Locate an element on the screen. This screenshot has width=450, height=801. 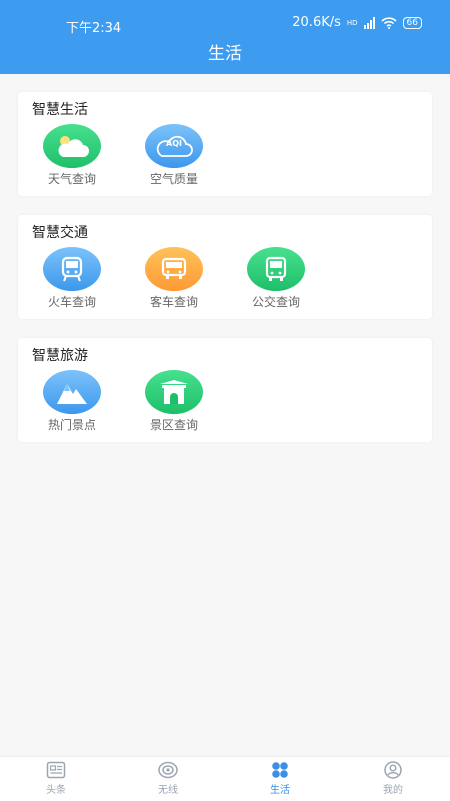
tab-label: 生活 is located at coordinates (280, 790).